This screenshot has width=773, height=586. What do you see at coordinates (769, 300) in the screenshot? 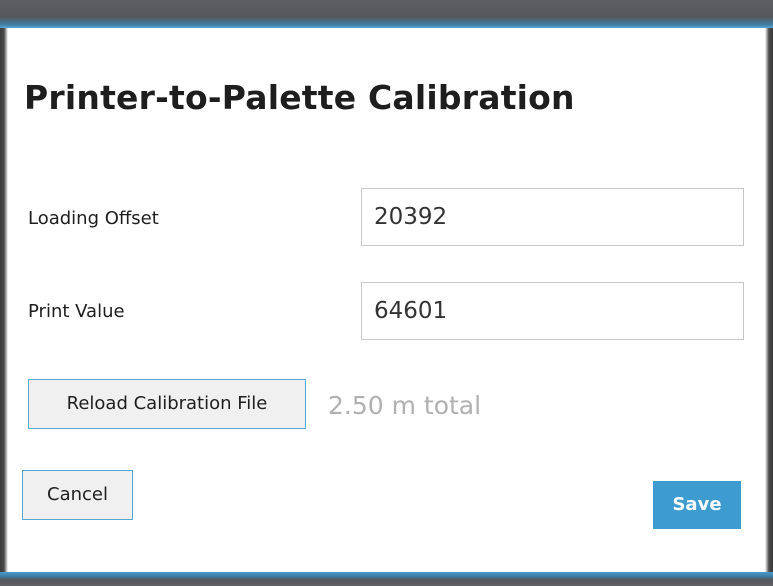
I see `window-right-border` at bounding box center [769, 300].